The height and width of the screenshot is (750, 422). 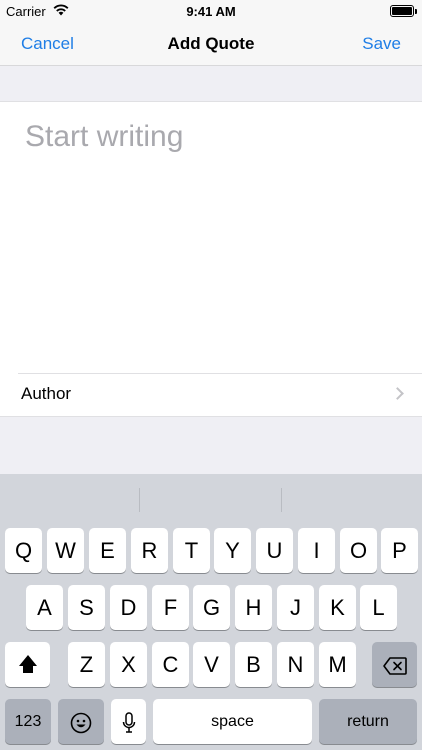 What do you see at coordinates (23, 550) in the screenshot?
I see `key-q: Q` at bounding box center [23, 550].